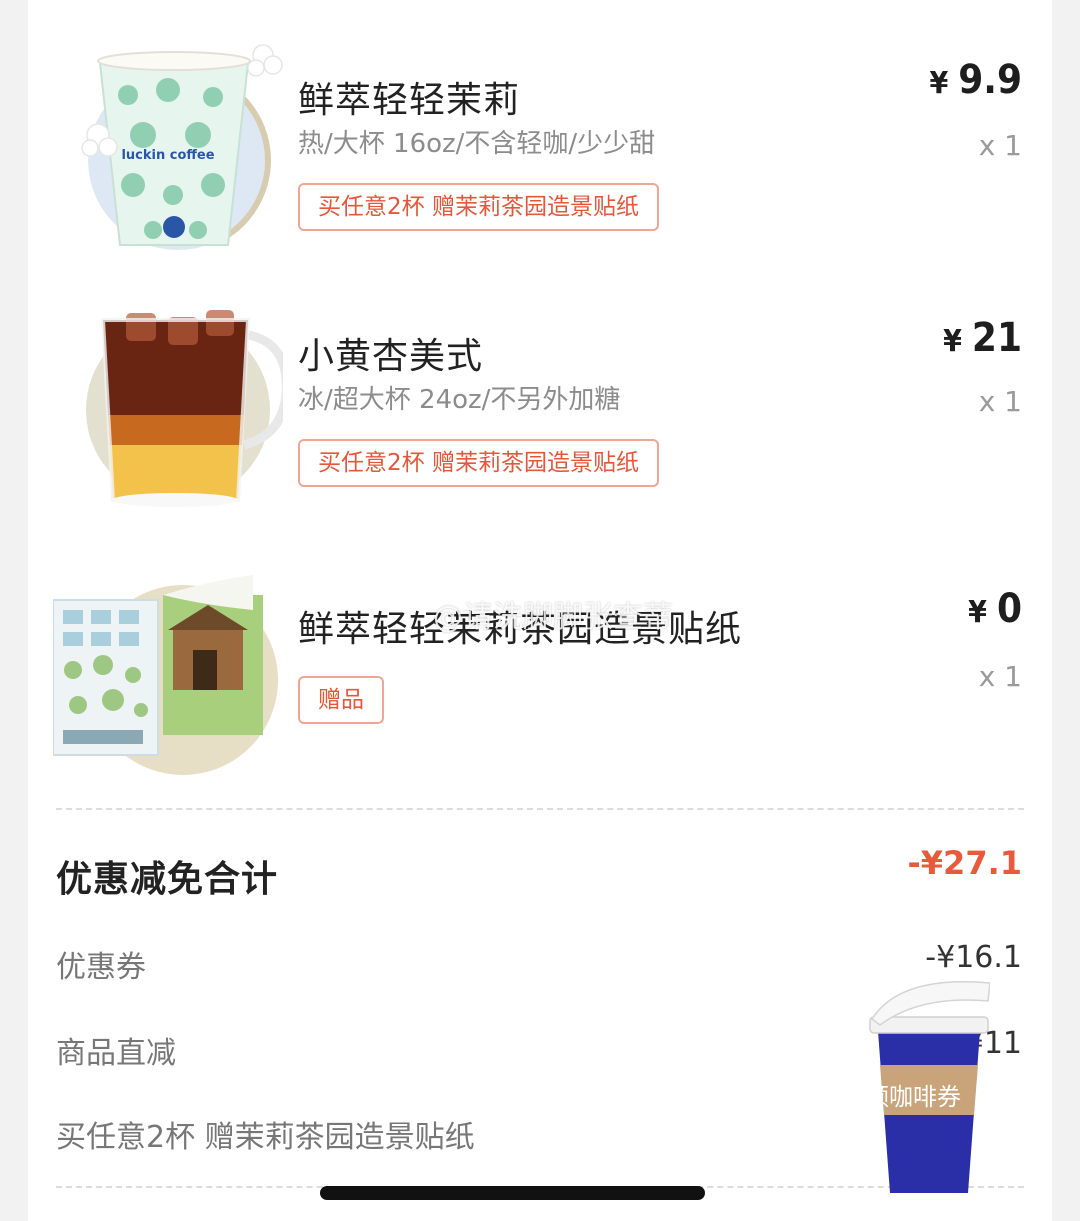 The width and height of the screenshot is (1080, 1221). What do you see at coordinates (175, 142) in the screenshot?
I see `luckin-jasmine-cup-image: luckin coffee` at bounding box center [175, 142].